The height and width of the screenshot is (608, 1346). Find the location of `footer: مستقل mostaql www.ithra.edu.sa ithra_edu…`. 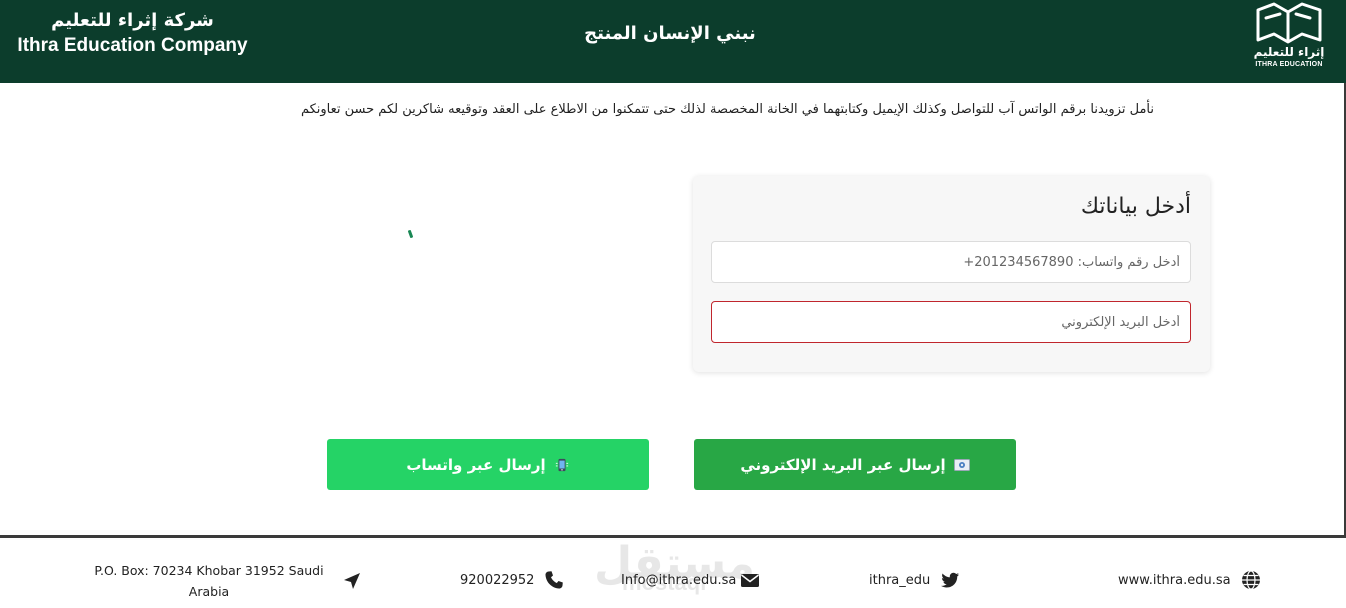

footer: مستقل mostaql www.ithra.edu.sa ithra_edu… is located at coordinates (673, 570).